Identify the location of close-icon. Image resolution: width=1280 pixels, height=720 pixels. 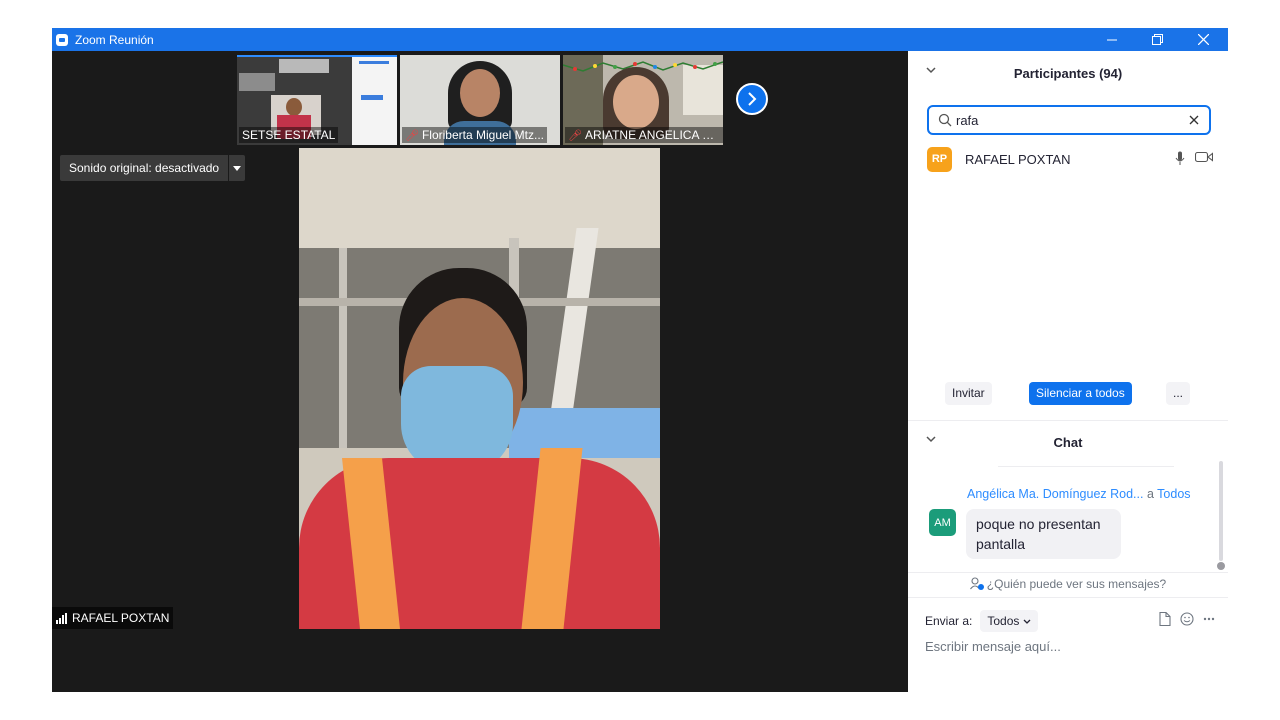
(1203, 39).